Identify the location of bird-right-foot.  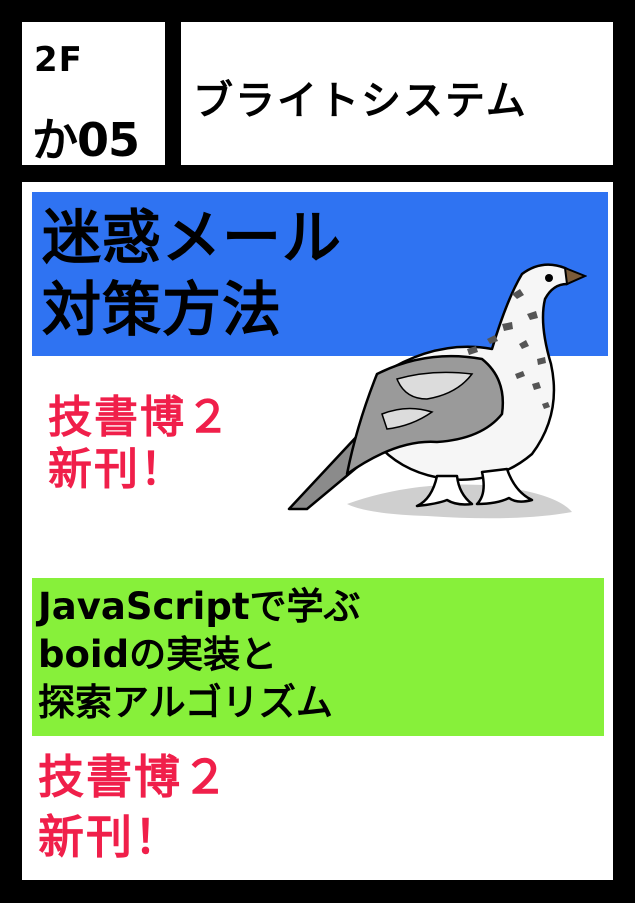
(504, 486).